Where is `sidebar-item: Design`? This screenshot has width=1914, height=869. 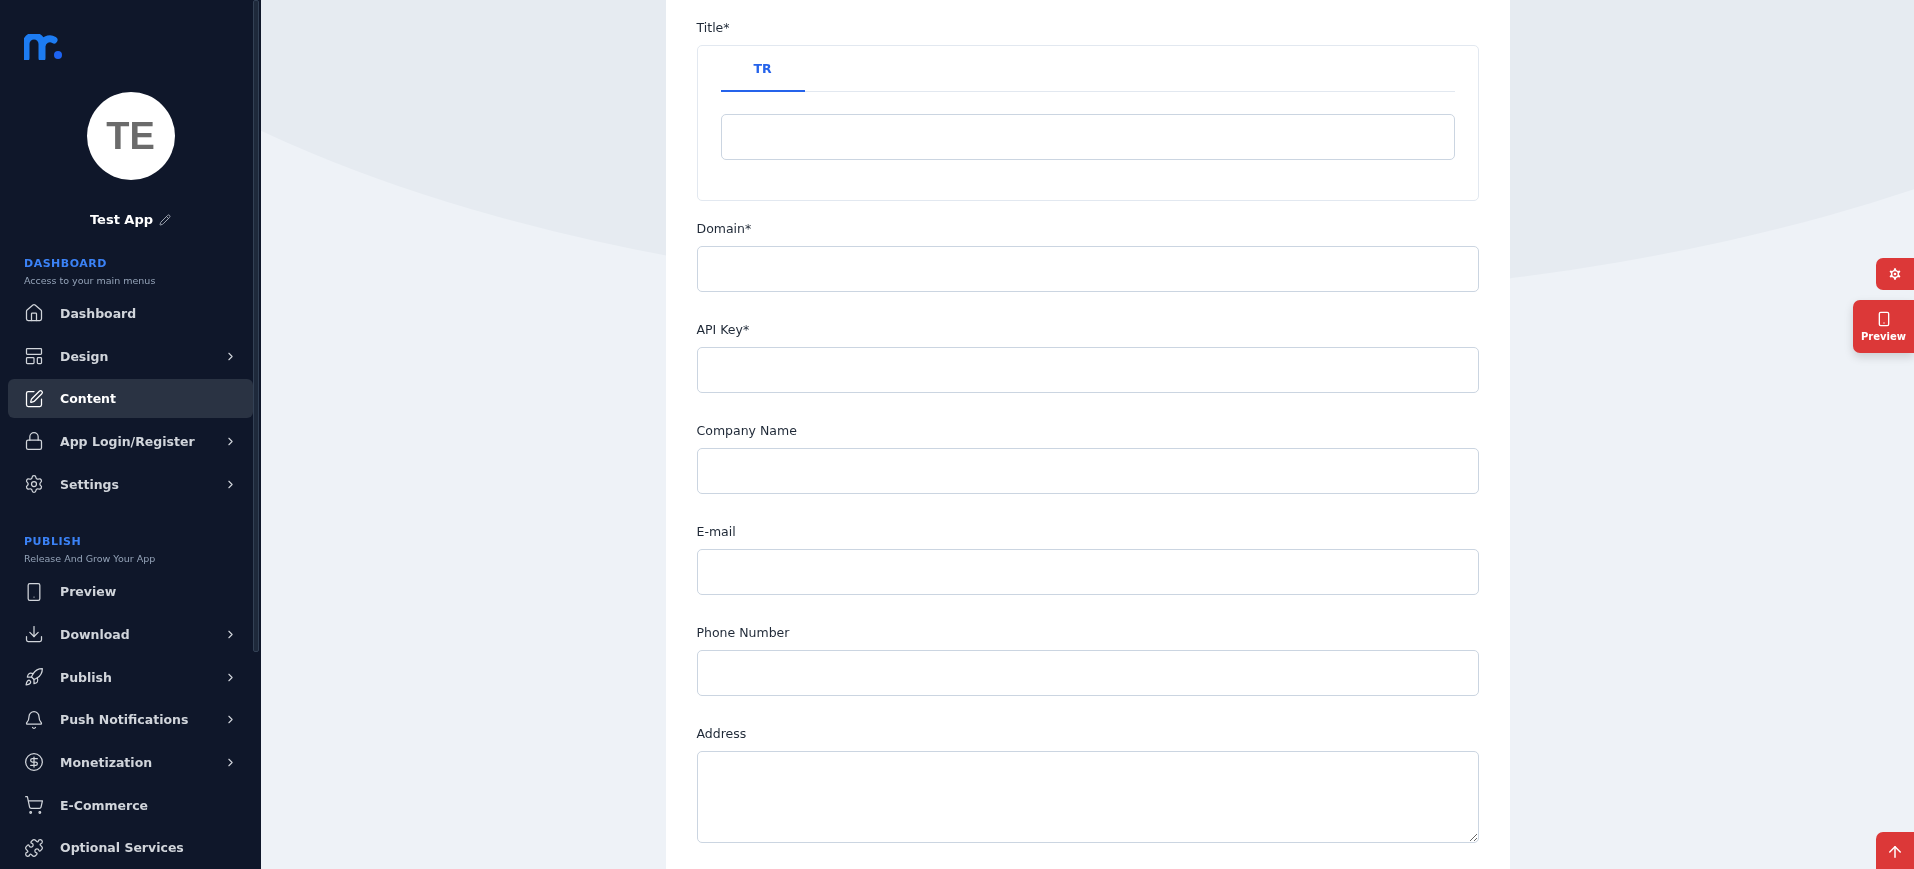 sidebar-item: Design is located at coordinates (130, 356).